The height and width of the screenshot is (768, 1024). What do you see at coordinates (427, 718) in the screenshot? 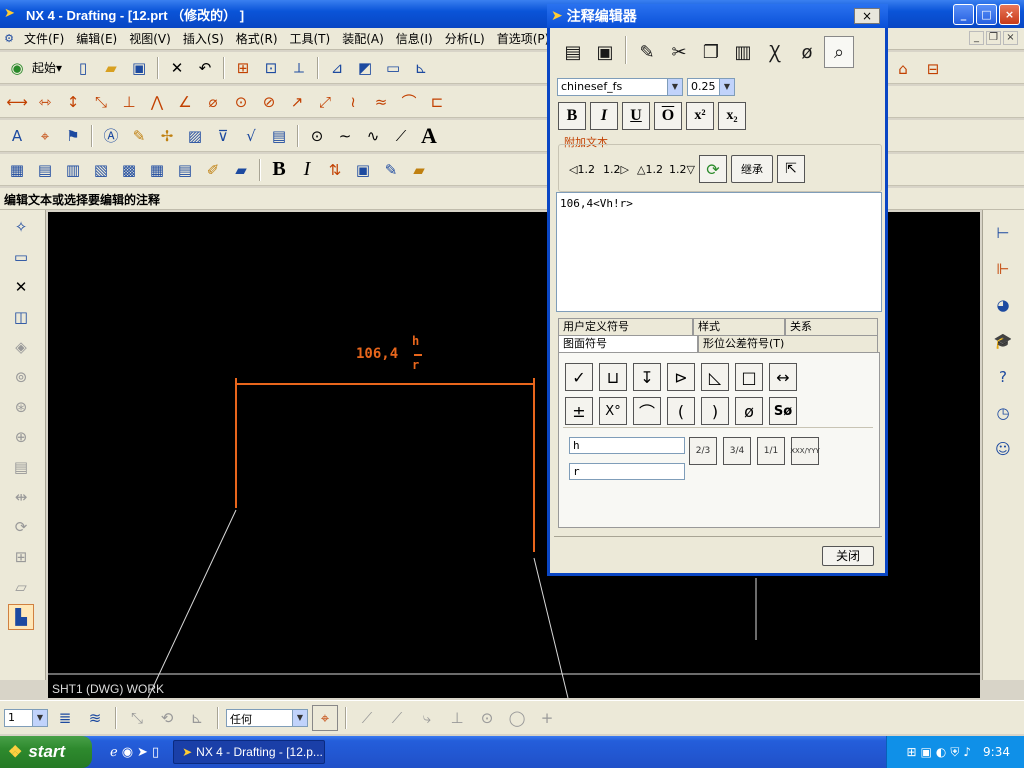
I see `snap-control-icon: ⤷` at bounding box center [427, 718].